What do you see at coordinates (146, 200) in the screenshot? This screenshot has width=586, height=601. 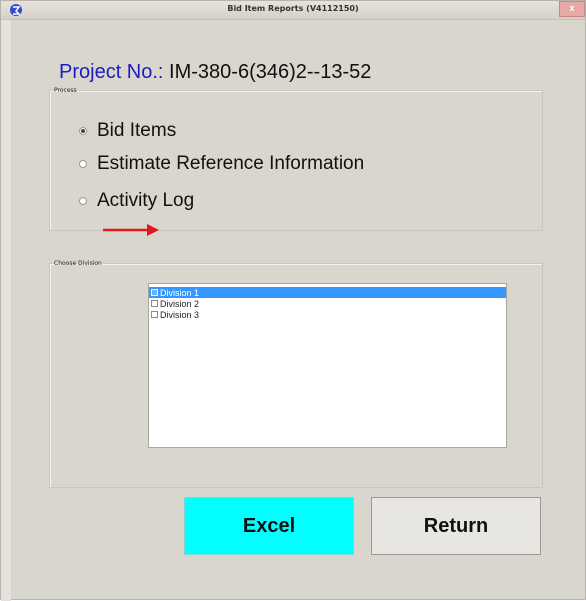 I see `radio-label-activity-log: Activity Log` at bounding box center [146, 200].